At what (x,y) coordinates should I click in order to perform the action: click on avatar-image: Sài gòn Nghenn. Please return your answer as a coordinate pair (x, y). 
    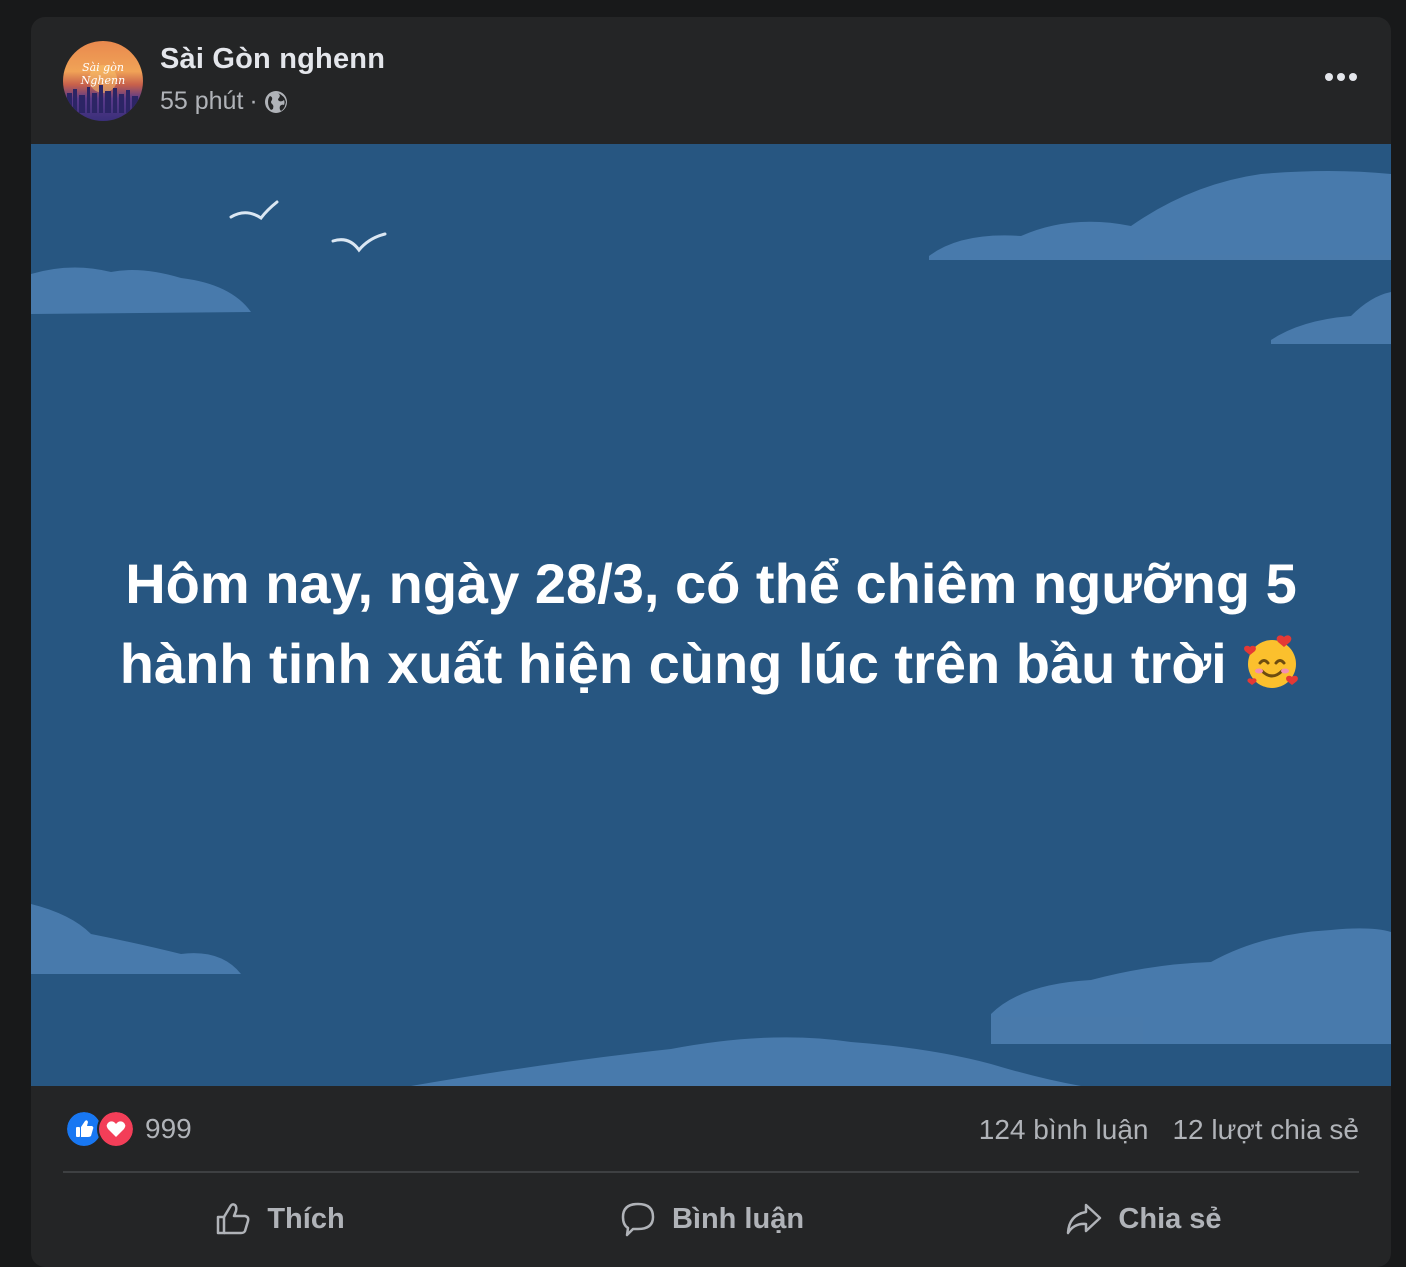
    Looking at the image, I should click on (102, 87).